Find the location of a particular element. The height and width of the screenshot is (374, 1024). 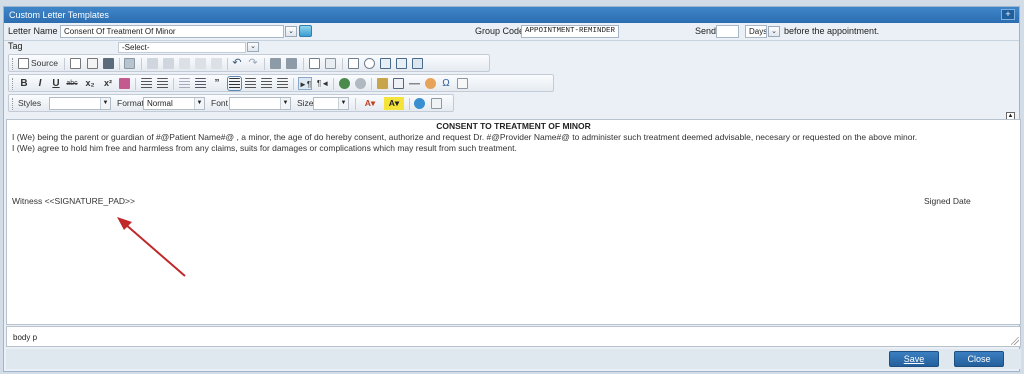

action-bar: Save Close is located at coordinates (513, 359).